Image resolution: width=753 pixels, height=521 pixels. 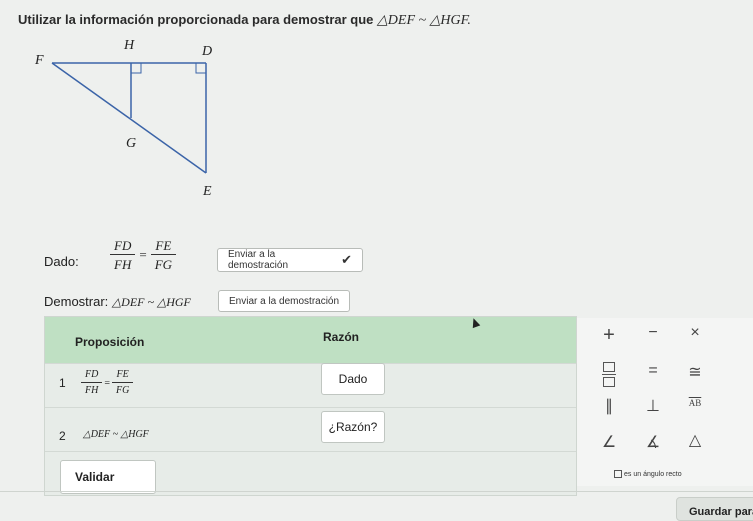 I want to click on measured-angle-symbol-button: ∡, so click(x=653, y=442).